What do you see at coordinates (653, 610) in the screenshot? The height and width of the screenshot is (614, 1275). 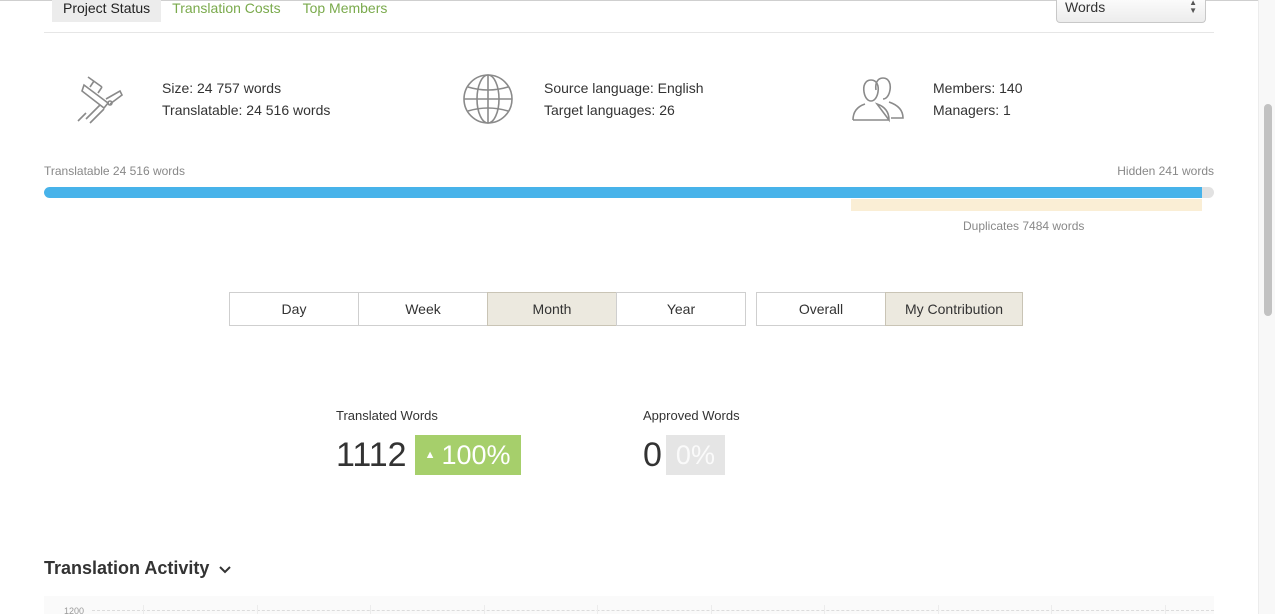 I see `chart-gridline` at bounding box center [653, 610].